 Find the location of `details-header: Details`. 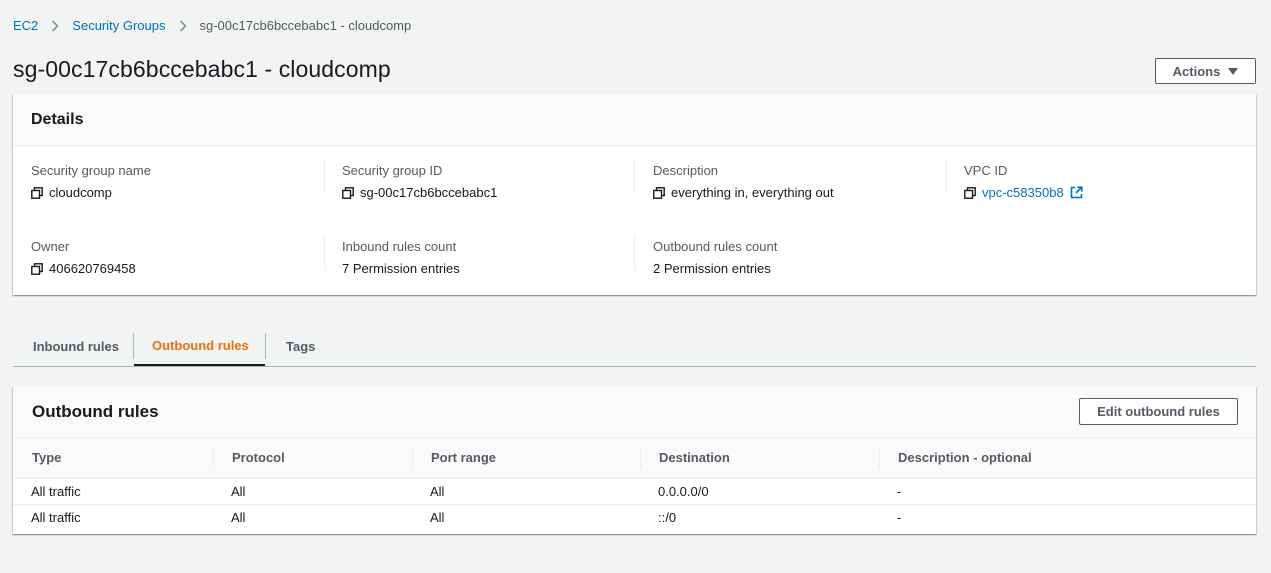

details-header: Details is located at coordinates (634, 120).